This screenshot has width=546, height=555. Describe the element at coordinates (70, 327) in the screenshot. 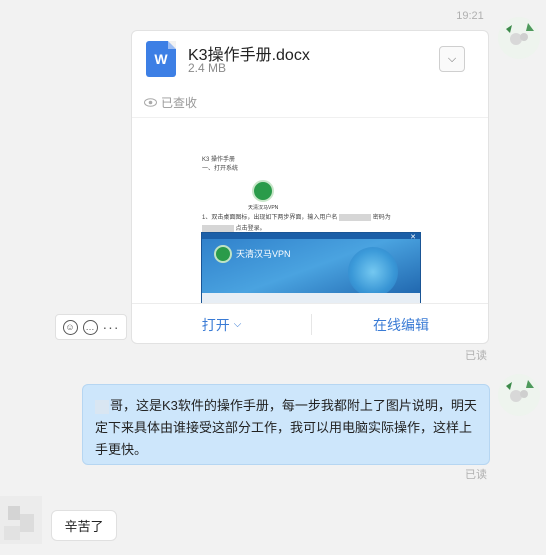

I see `emoji-icon: ☺` at that location.